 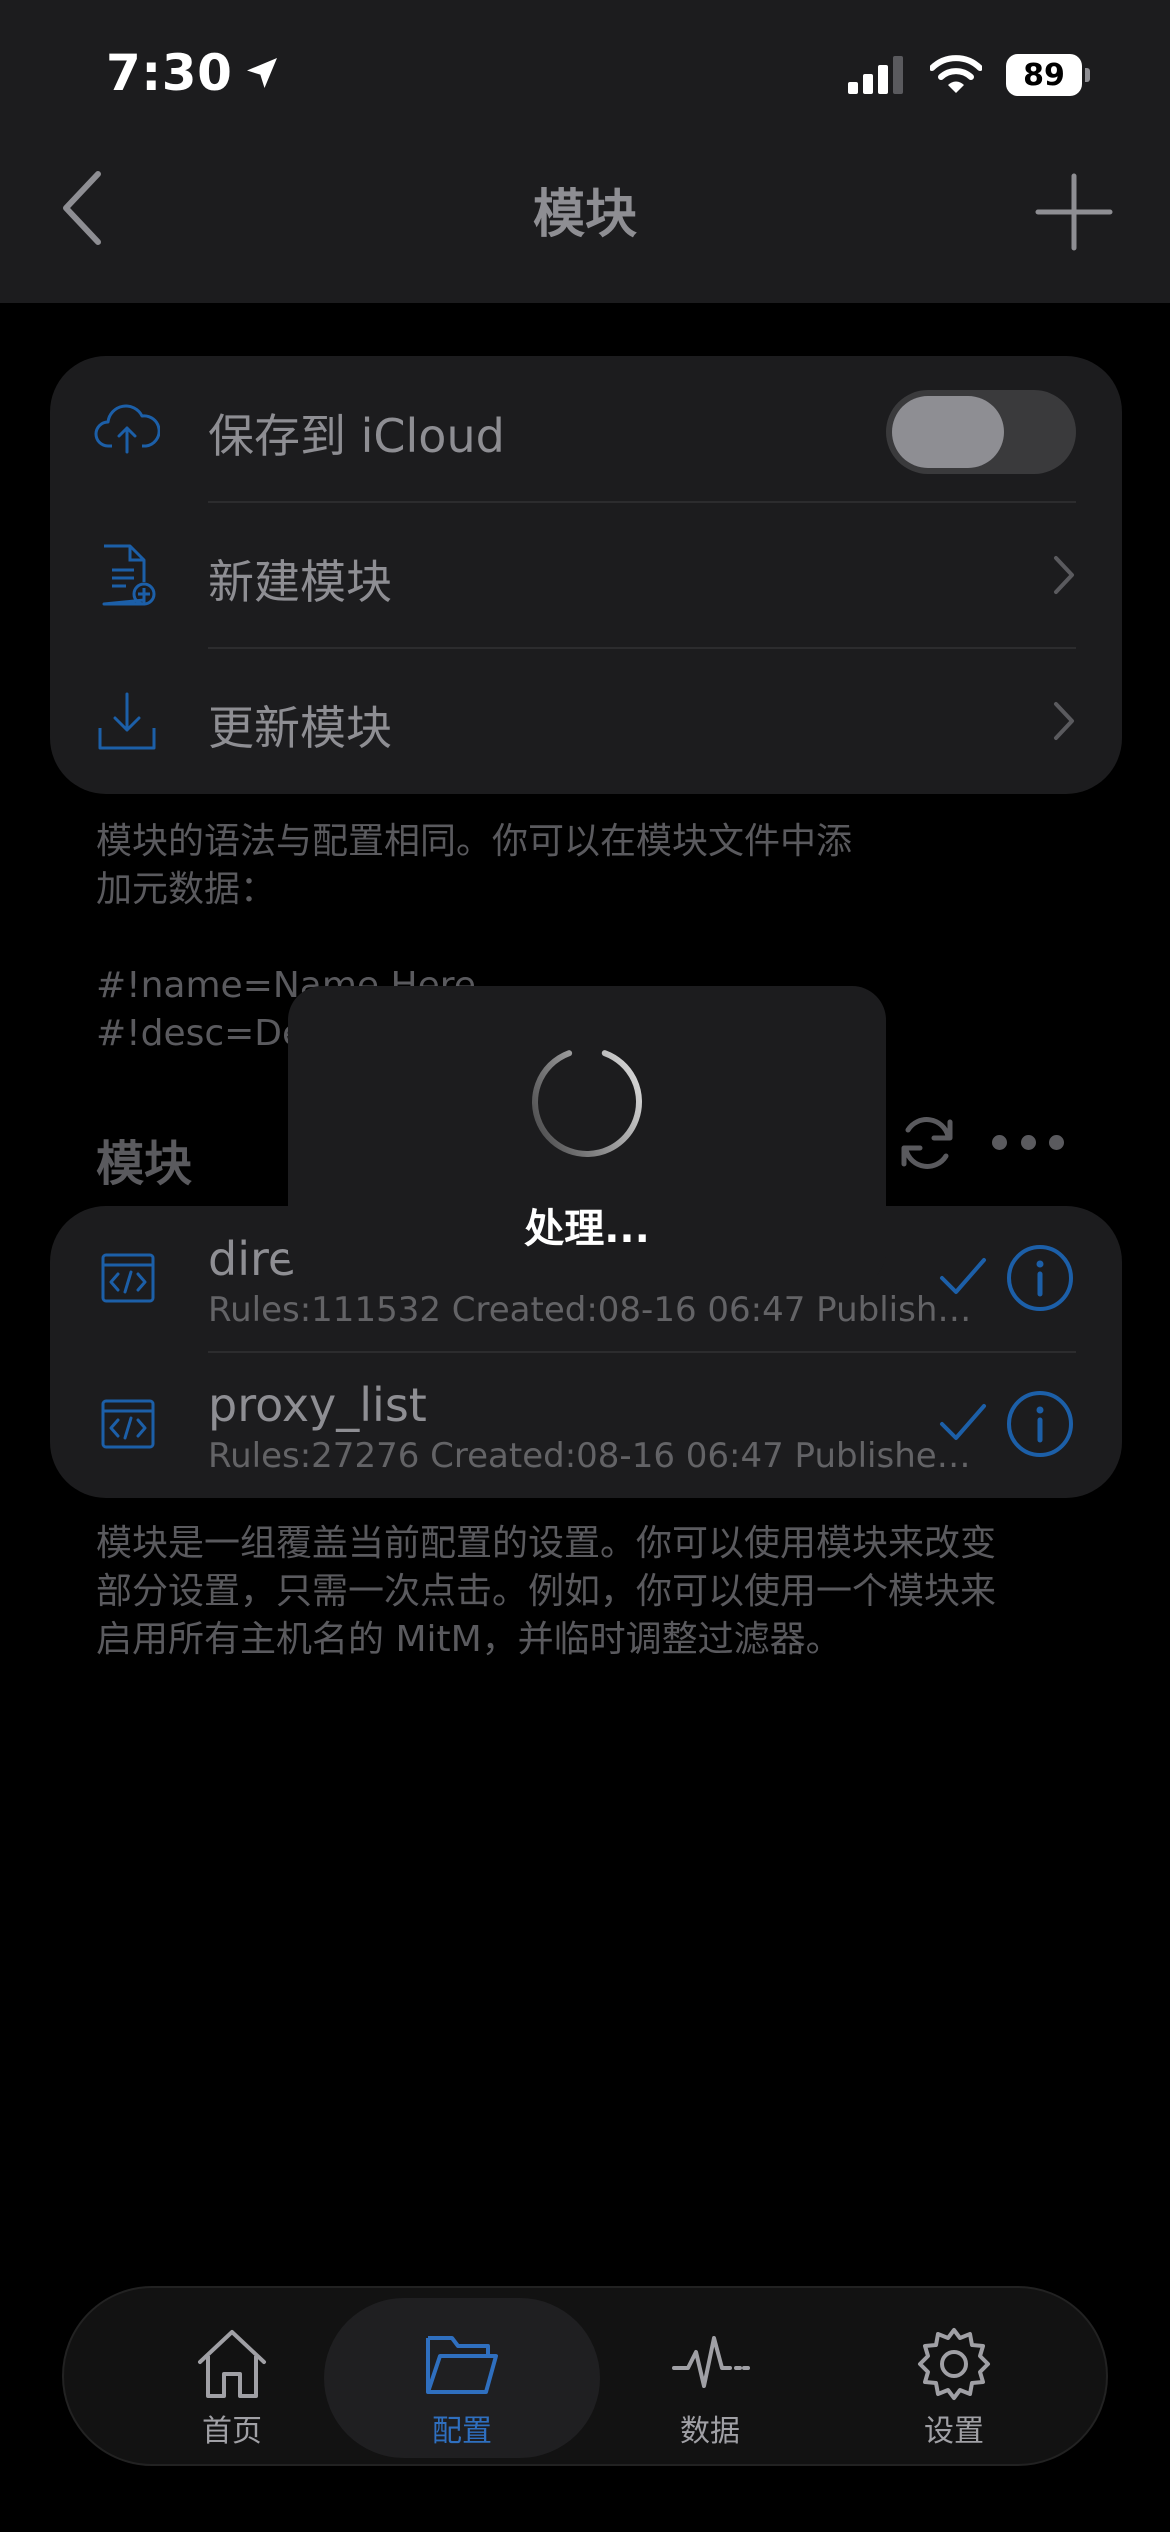 I want to click on add-plus-icon, so click(x=1074, y=212).